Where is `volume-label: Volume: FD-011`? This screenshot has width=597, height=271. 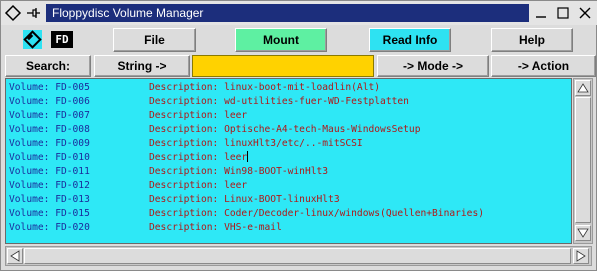 volume-label: Volume: FD-011 is located at coordinates (49, 171).